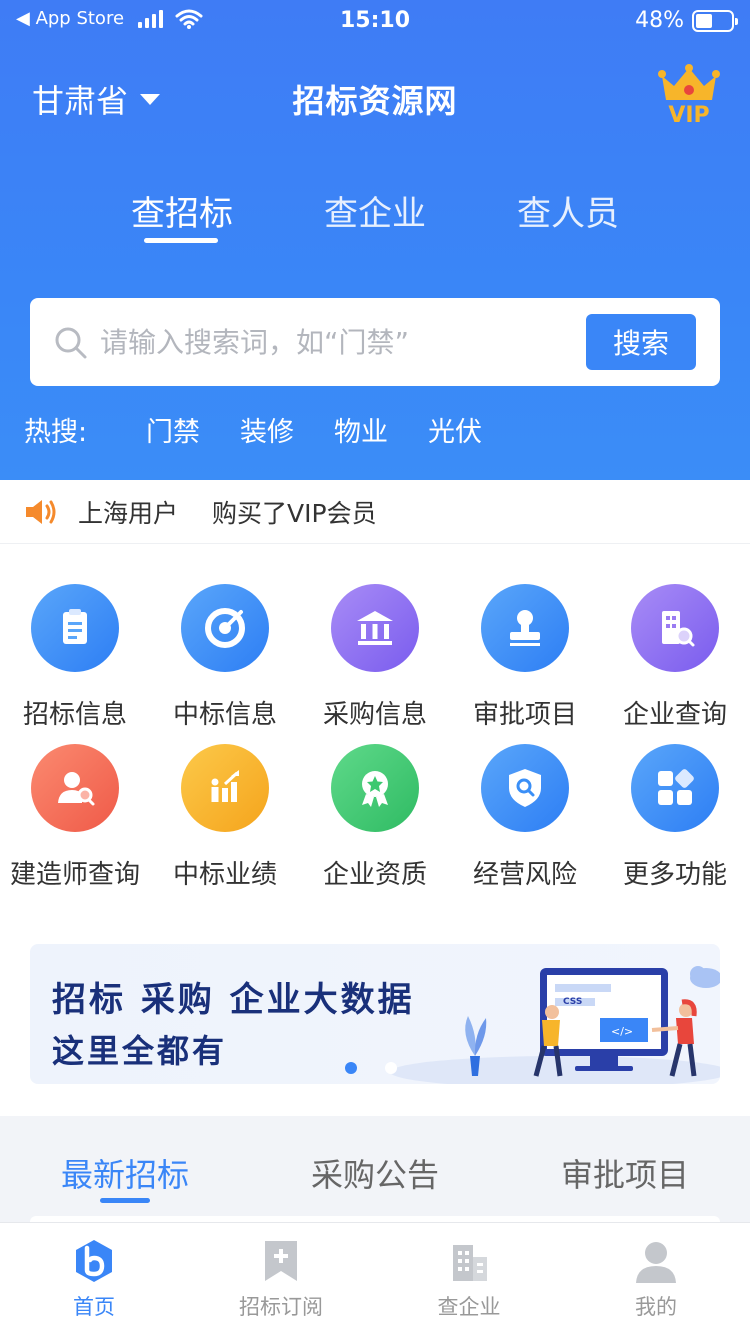 The image size is (750, 1334). Describe the element at coordinates (656, 1307) in the screenshot. I see `nav-label: 我的` at that location.